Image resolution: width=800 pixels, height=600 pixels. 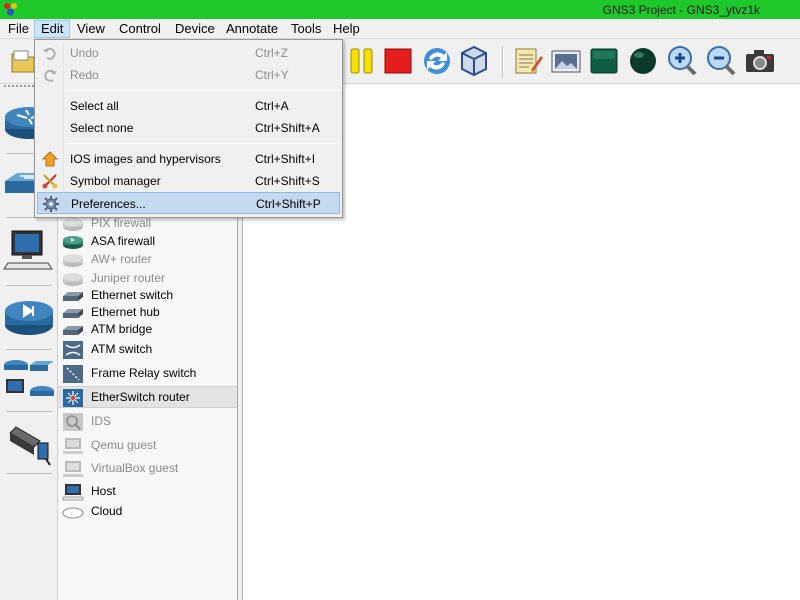 I want to click on device-atm-switch: ATM switch, so click(x=147, y=350).